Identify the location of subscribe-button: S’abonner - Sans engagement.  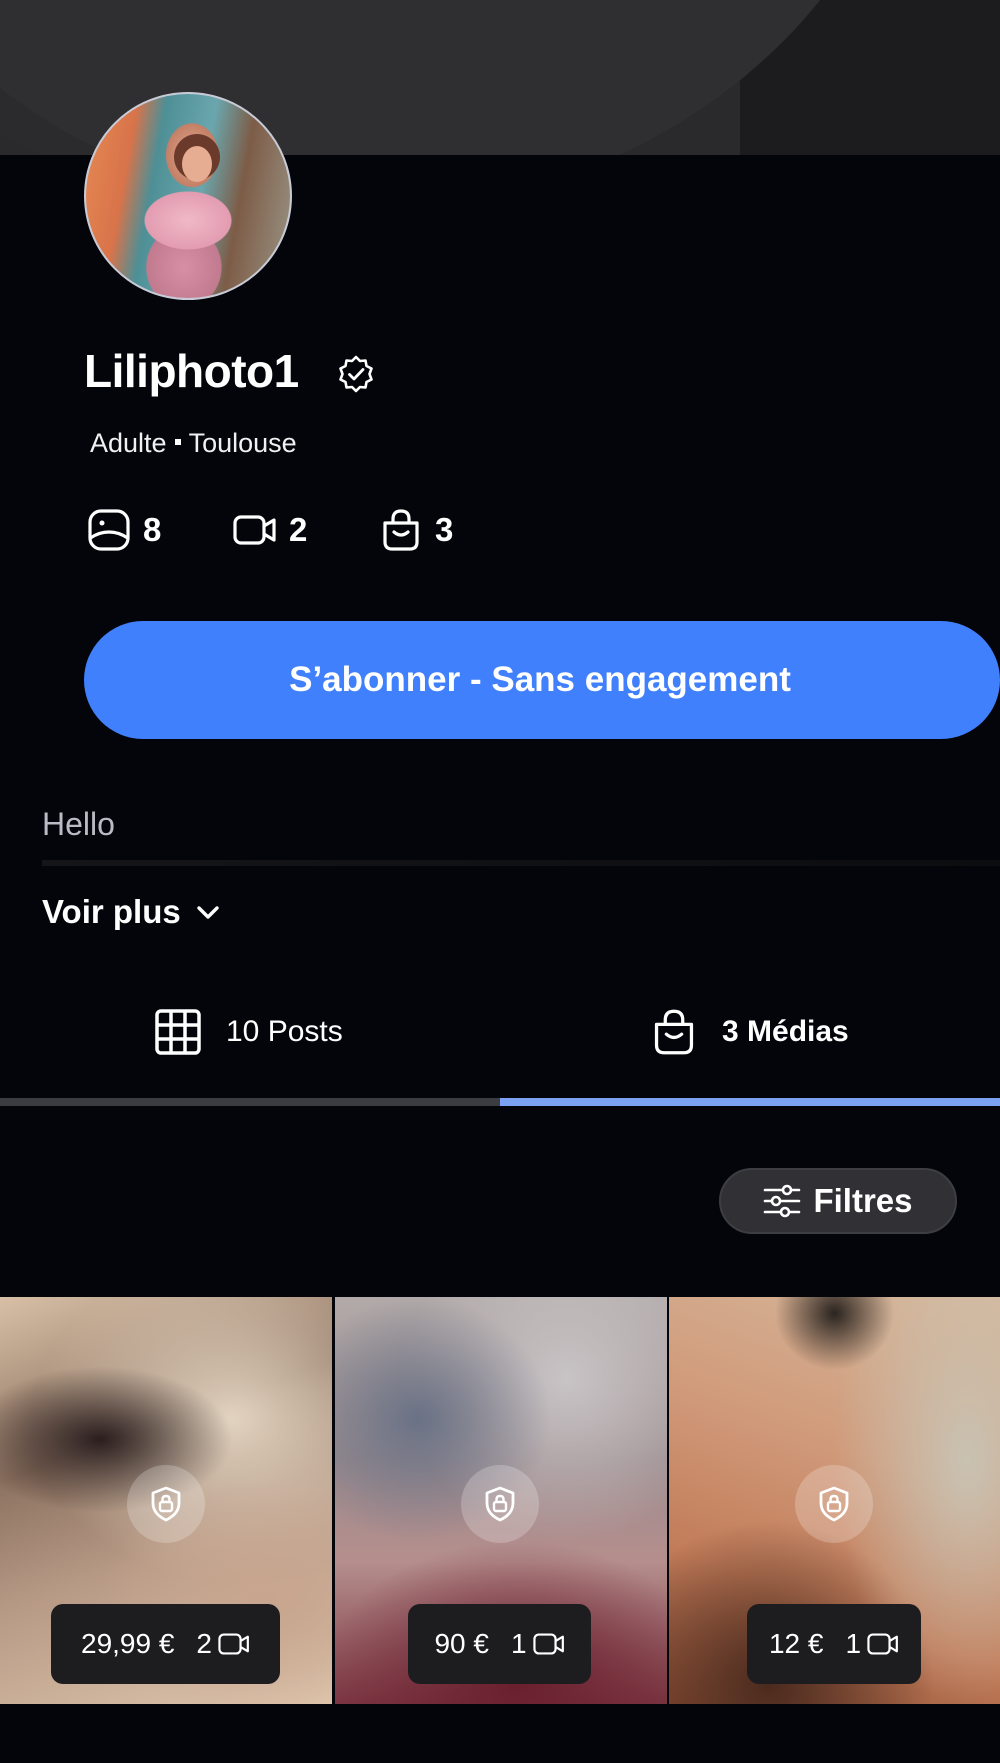
(542, 680).